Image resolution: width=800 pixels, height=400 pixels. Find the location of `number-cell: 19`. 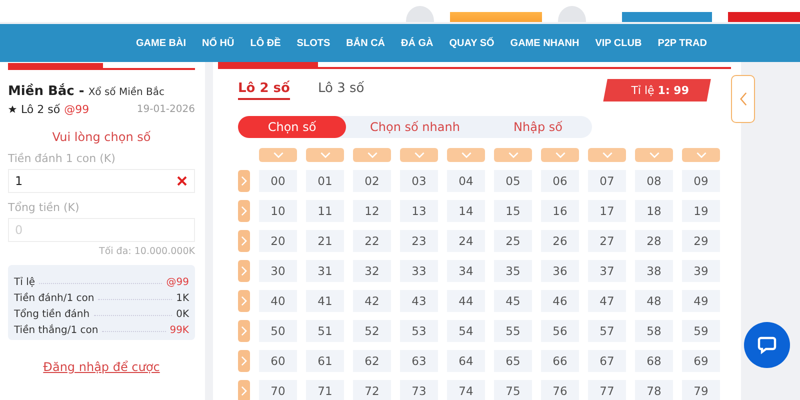

number-cell: 19 is located at coordinates (701, 211).